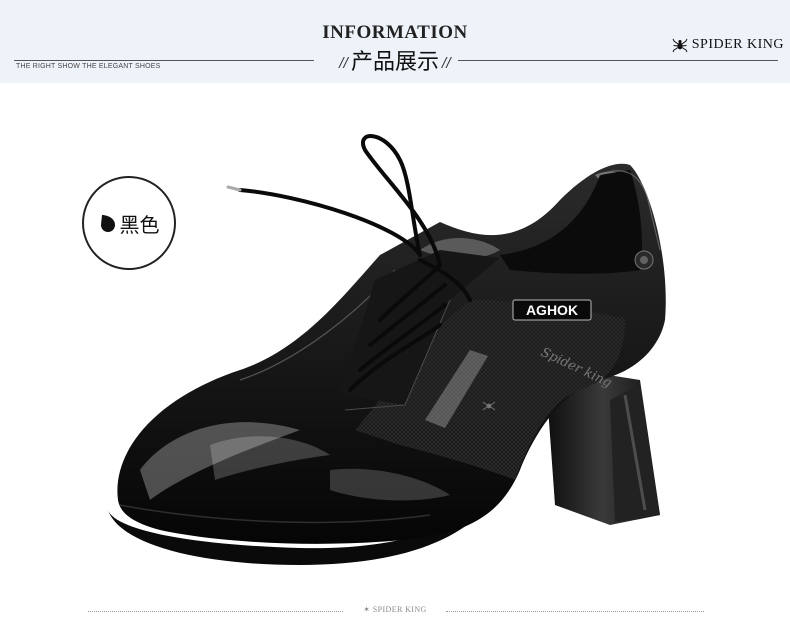 Image resolution: width=790 pixels, height=643 pixels. I want to click on brand-plate: AGHOK, so click(552, 310).